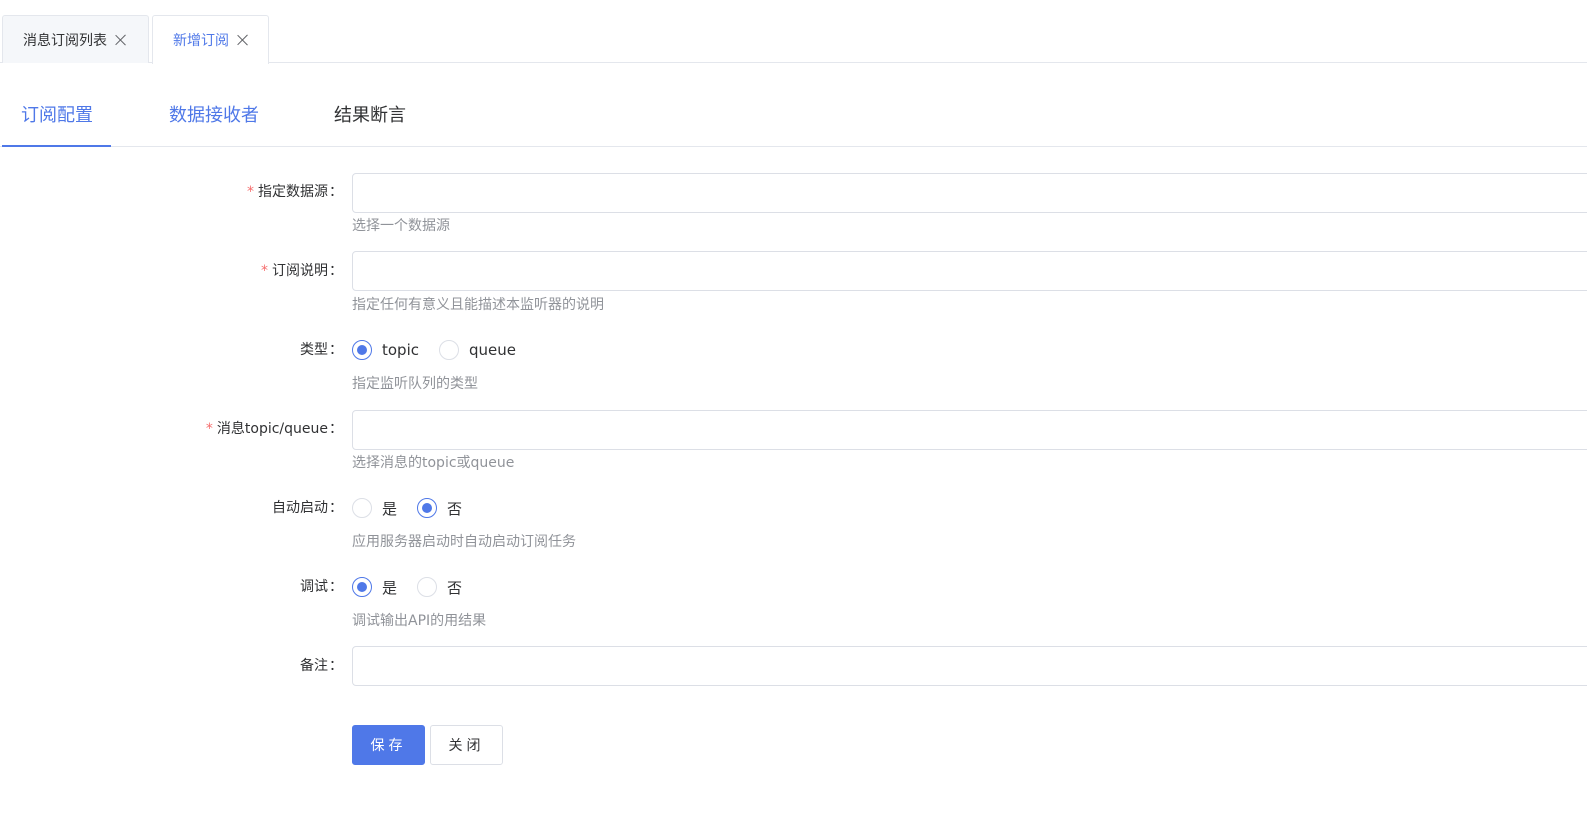  Describe the element at coordinates (370, 116) in the screenshot. I see `tab-result-assertion: 结果断言` at that location.